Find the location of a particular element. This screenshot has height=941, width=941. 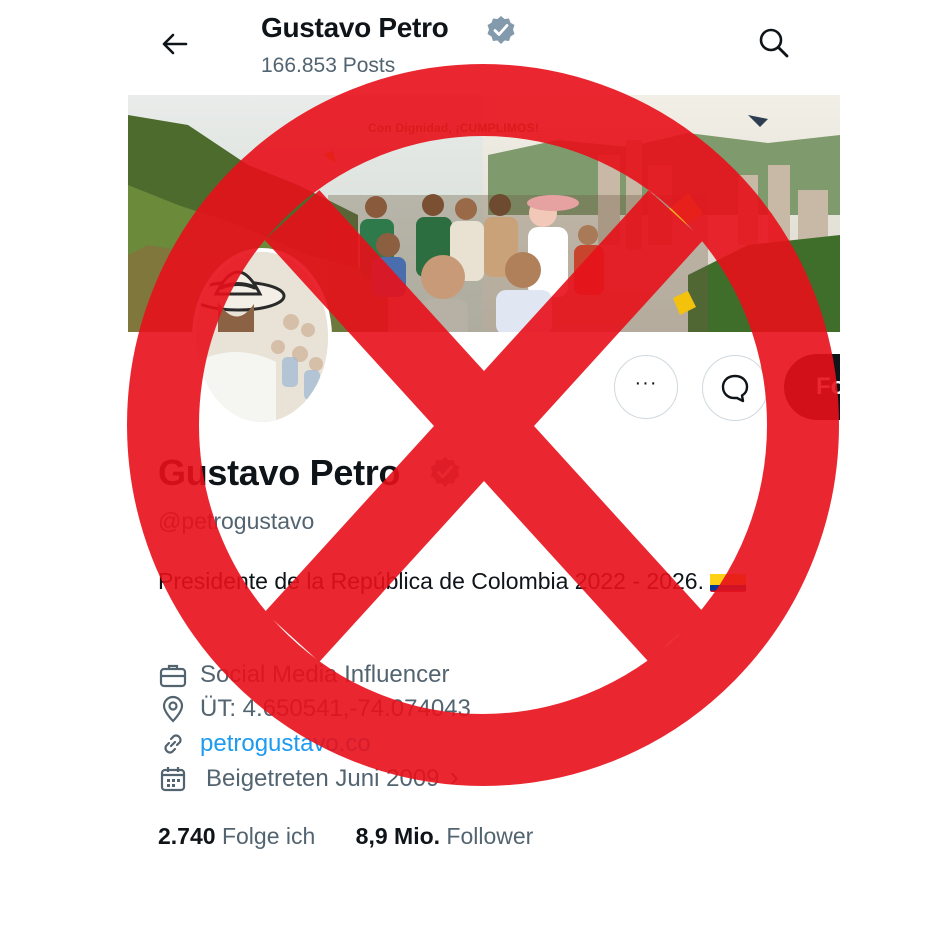

chevron-right-icon: › is located at coordinates (454, 777).